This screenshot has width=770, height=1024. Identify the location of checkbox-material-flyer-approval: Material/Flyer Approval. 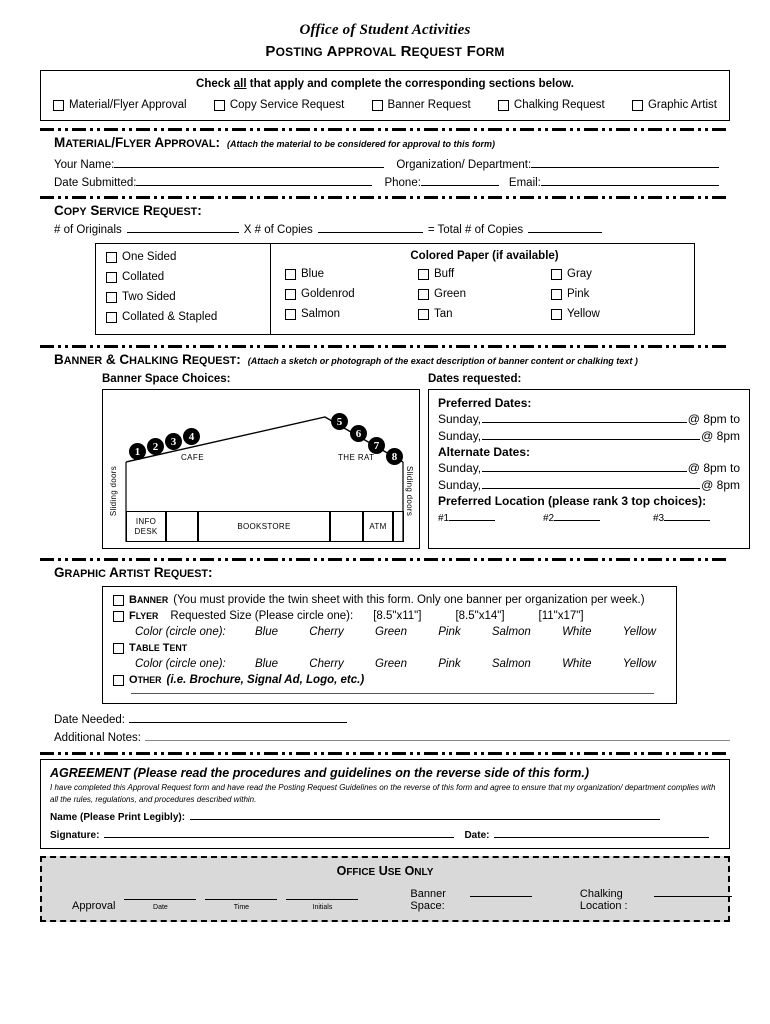
(120, 105).